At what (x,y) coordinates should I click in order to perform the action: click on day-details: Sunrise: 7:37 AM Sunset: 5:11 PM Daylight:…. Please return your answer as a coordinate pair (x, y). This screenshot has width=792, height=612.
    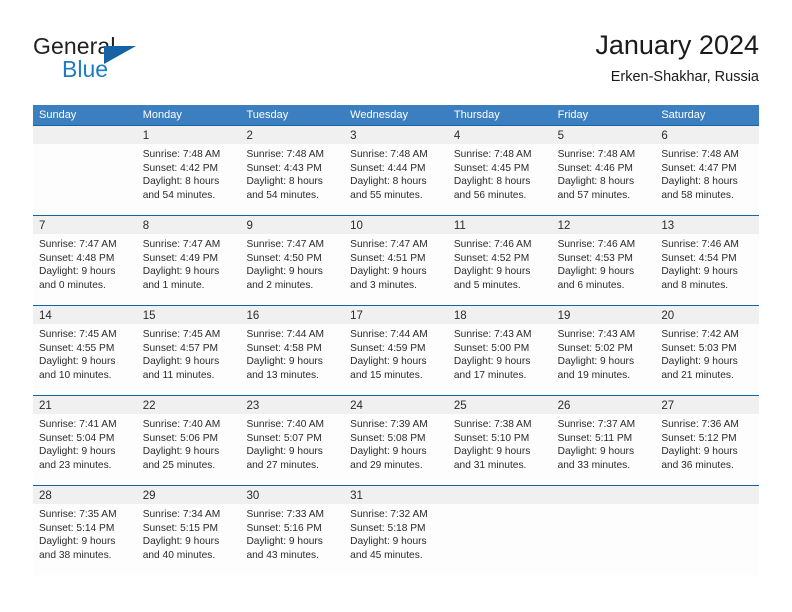
    Looking at the image, I should click on (604, 443).